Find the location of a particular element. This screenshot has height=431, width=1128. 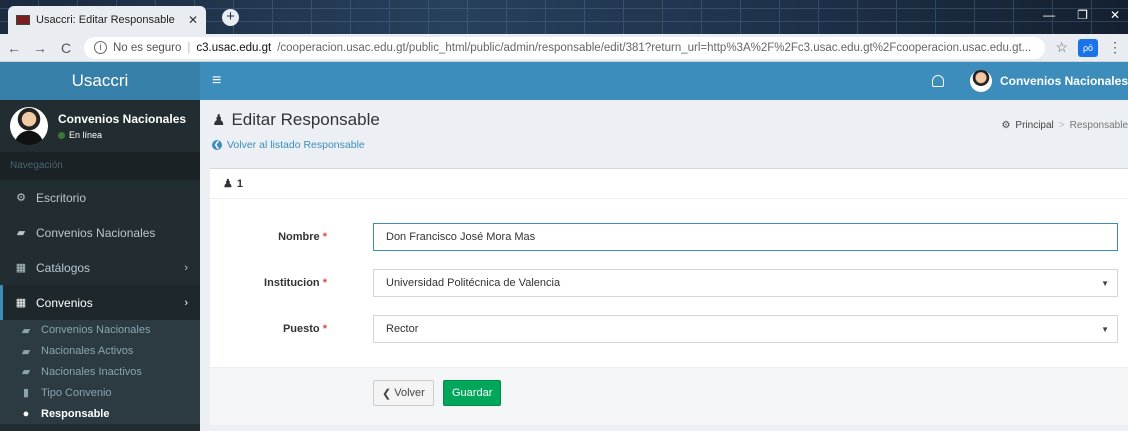

close-window-button: ✕ is located at coordinates (1115, 15).